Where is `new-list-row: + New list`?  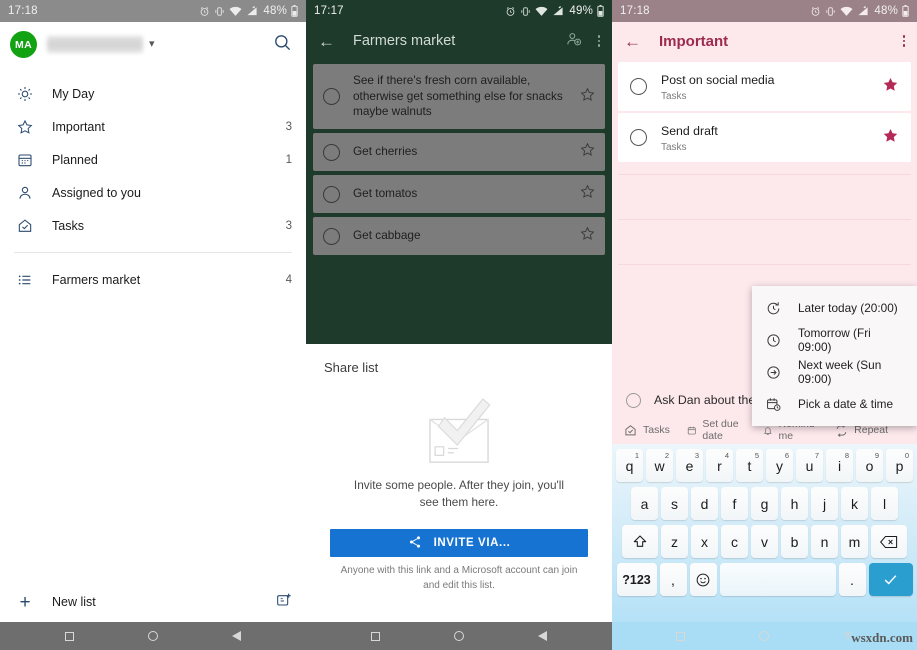 new-list-row: + New list is located at coordinates (153, 602).